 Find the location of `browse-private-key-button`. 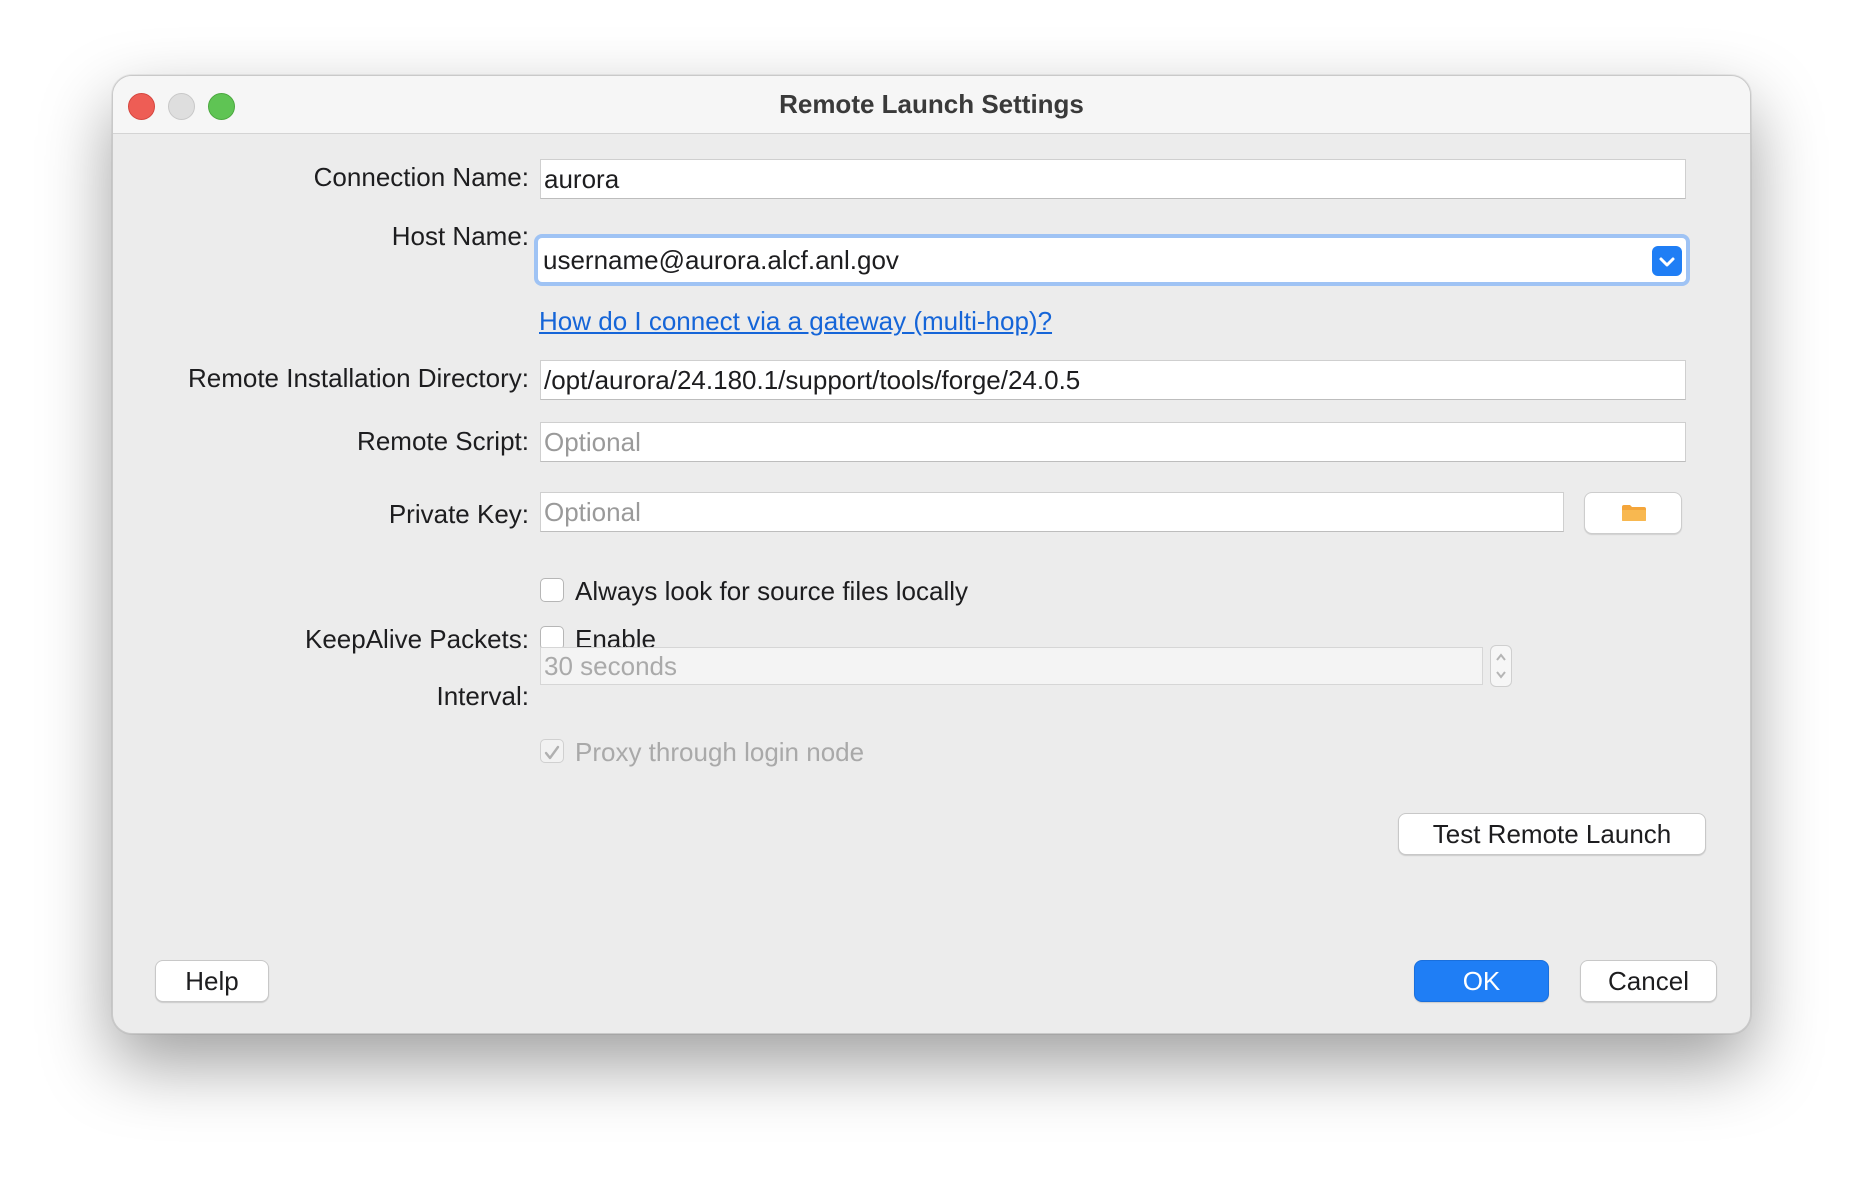

browse-private-key-button is located at coordinates (1633, 513).